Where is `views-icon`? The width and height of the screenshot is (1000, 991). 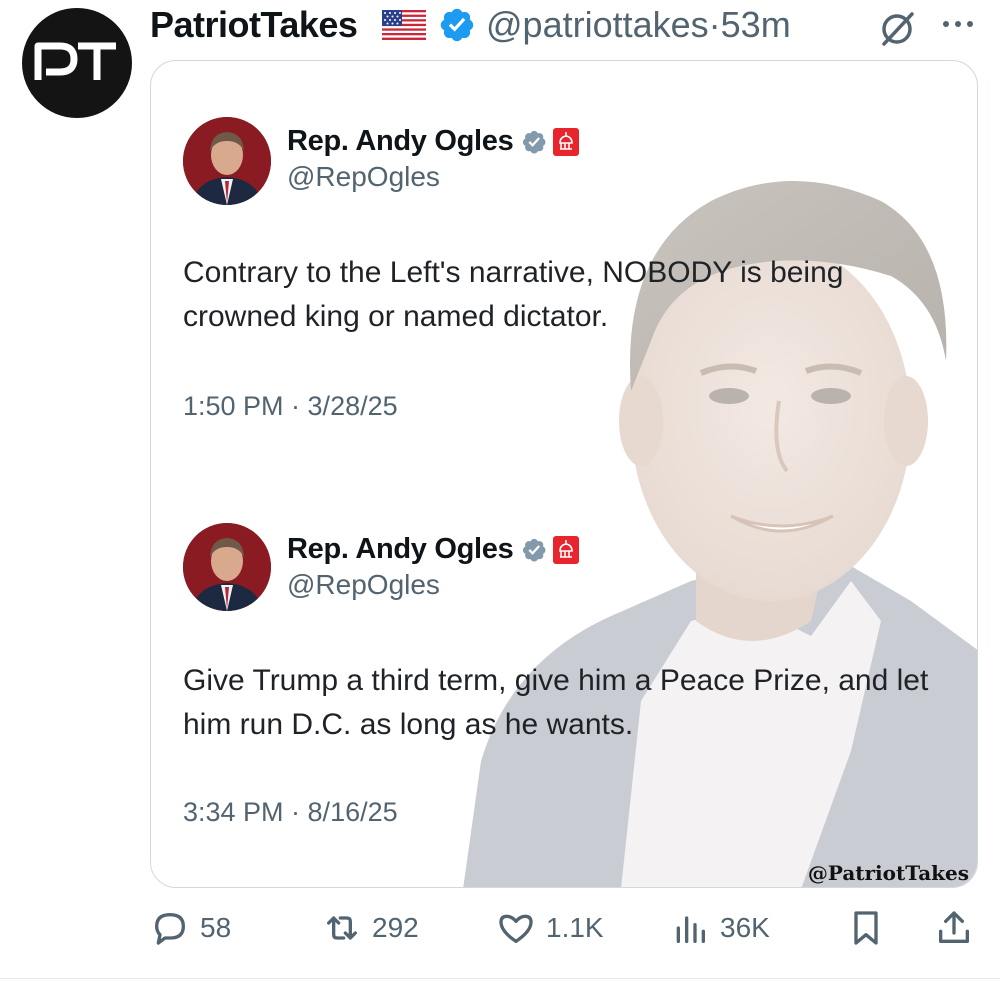
views-icon is located at coordinates (690, 929).